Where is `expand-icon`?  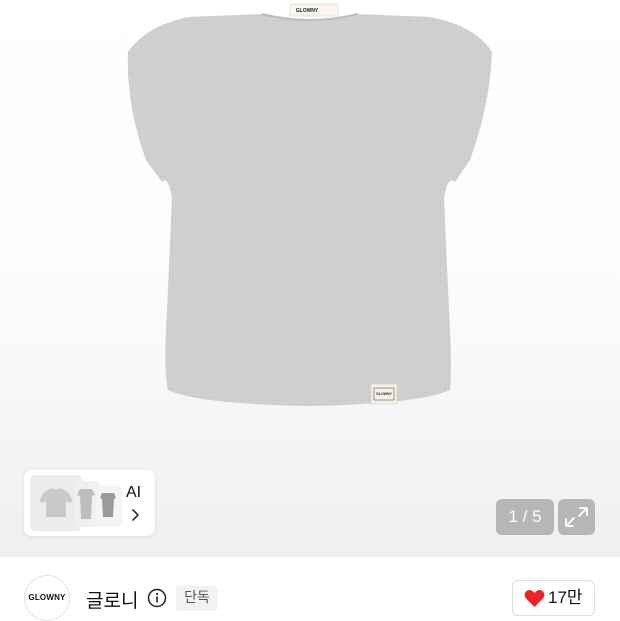
expand-icon is located at coordinates (576, 517).